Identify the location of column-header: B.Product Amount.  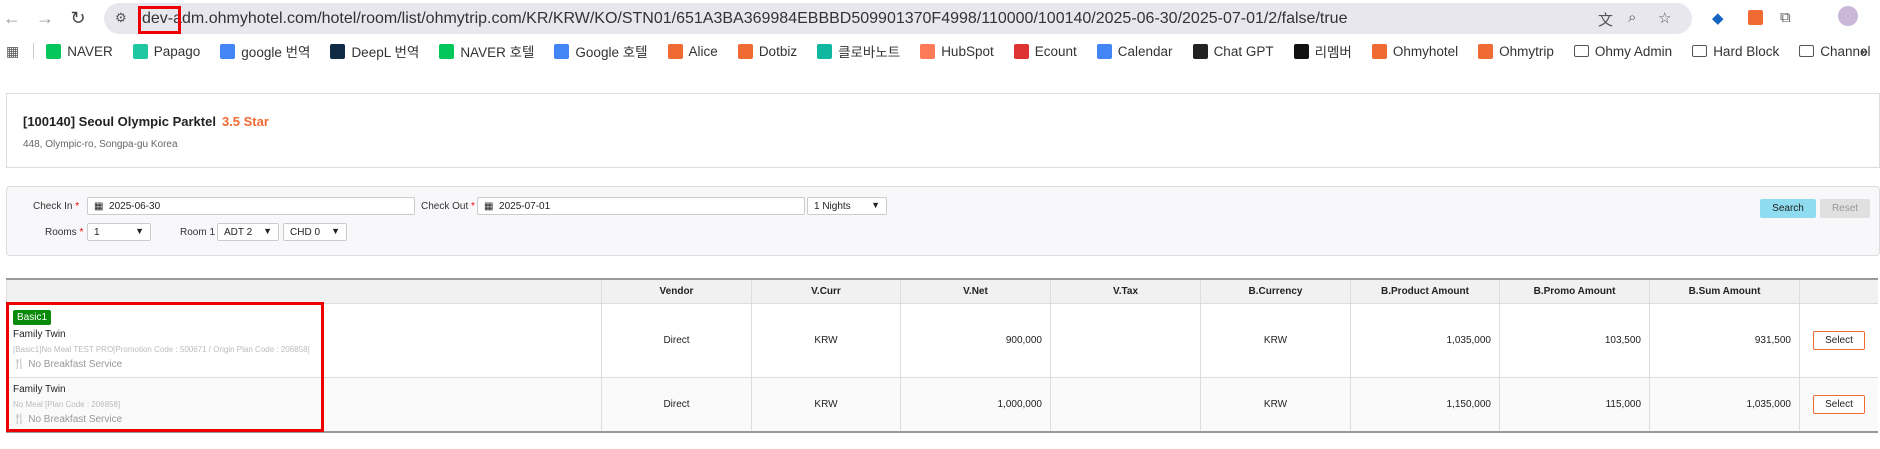
(1425, 291).